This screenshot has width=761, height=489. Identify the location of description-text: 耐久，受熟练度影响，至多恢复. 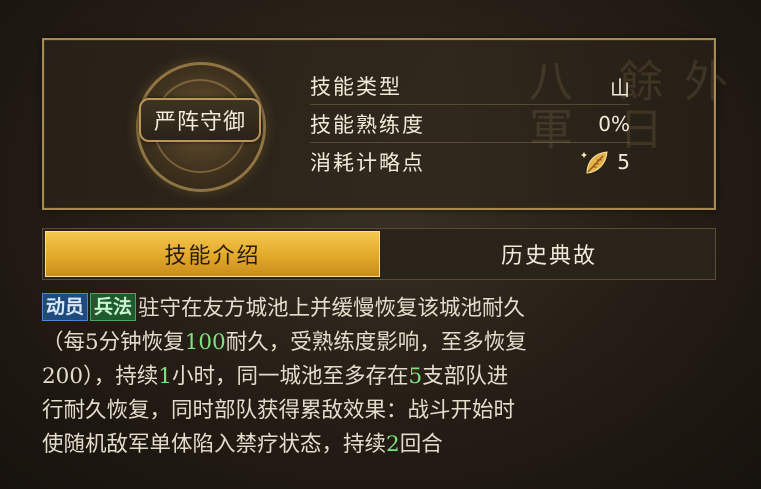
(376, 342).